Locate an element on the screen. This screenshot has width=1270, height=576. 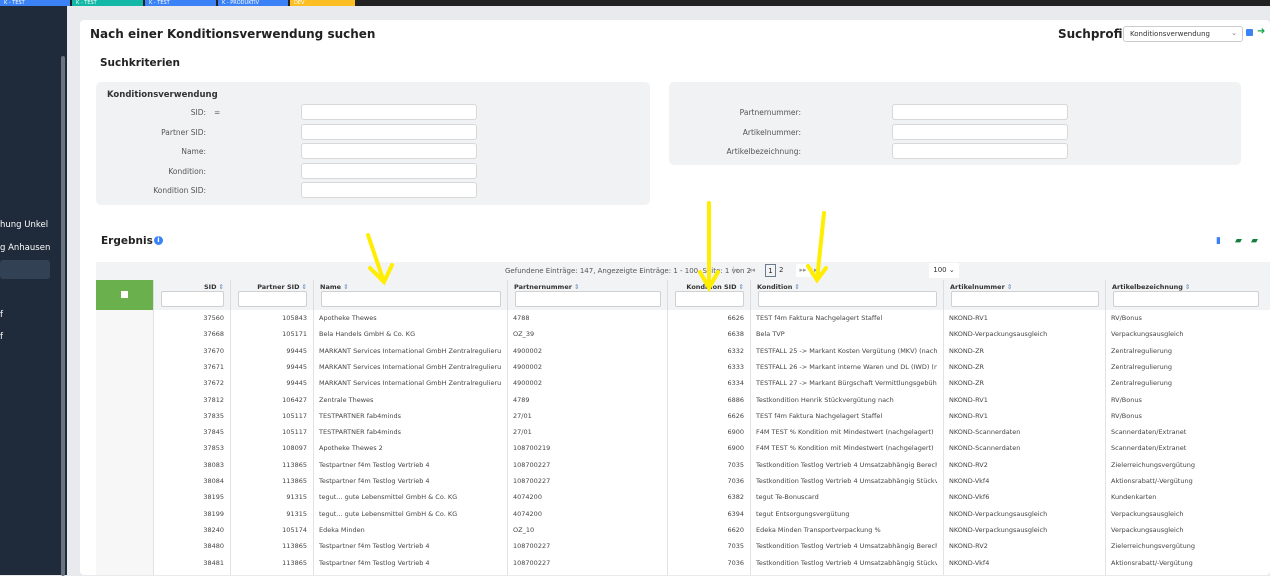
page-size-select: 100 ⌄ is located at coordinates (944, 270).